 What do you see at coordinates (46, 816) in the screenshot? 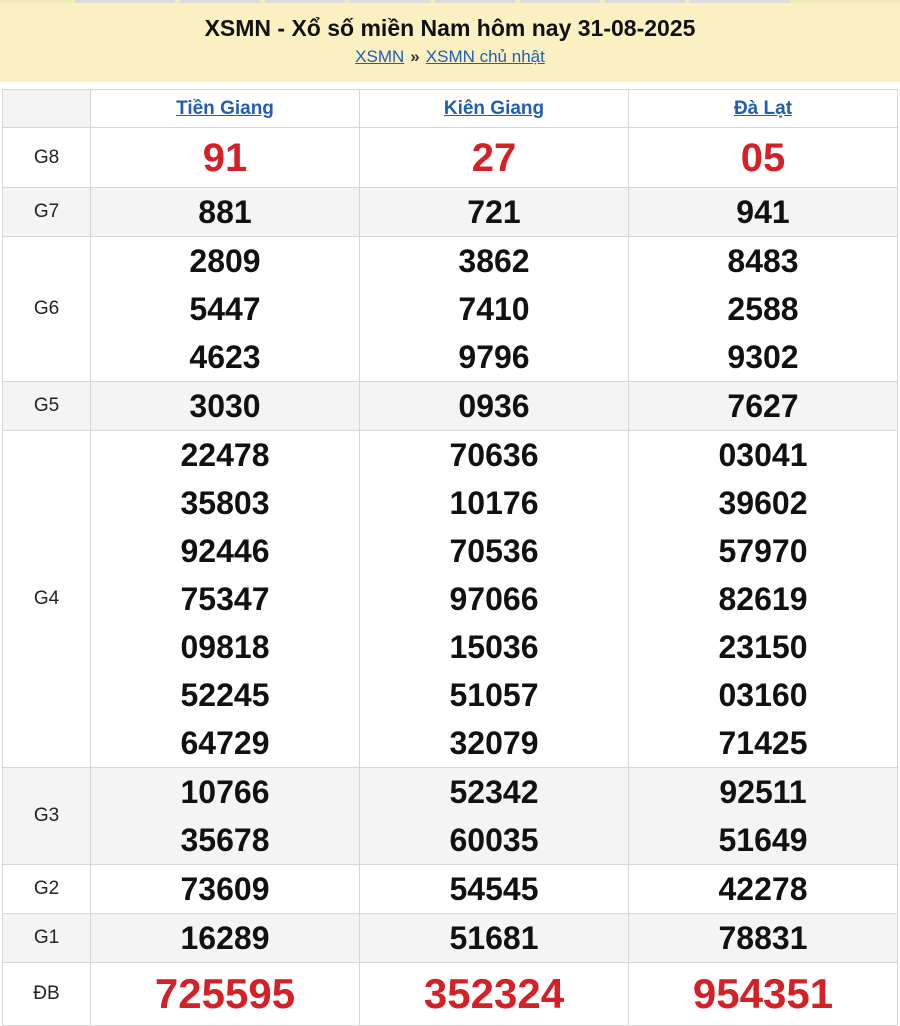
I see `prize-label: G3` at bounding box center [46, 816].